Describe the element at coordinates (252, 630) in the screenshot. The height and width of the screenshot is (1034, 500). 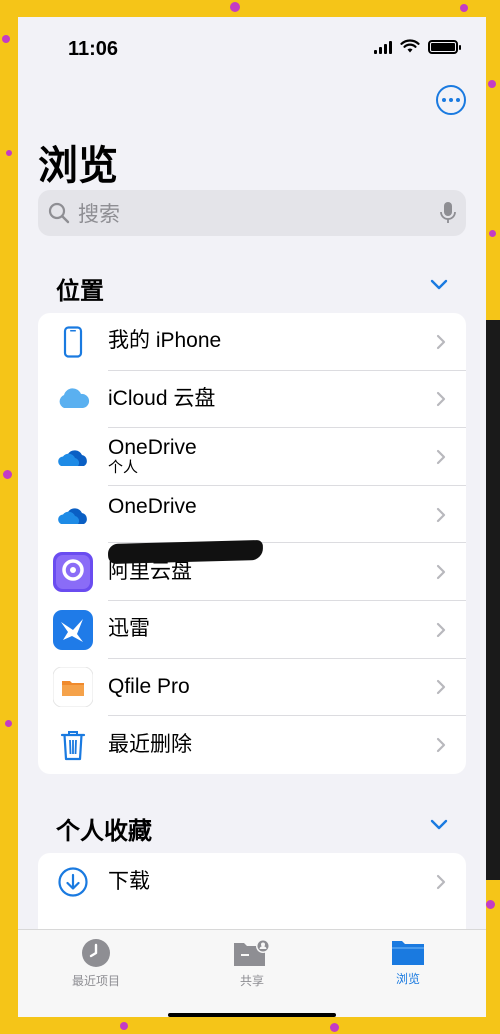
I see `location-item-xunlei: 迅雷` at that location.